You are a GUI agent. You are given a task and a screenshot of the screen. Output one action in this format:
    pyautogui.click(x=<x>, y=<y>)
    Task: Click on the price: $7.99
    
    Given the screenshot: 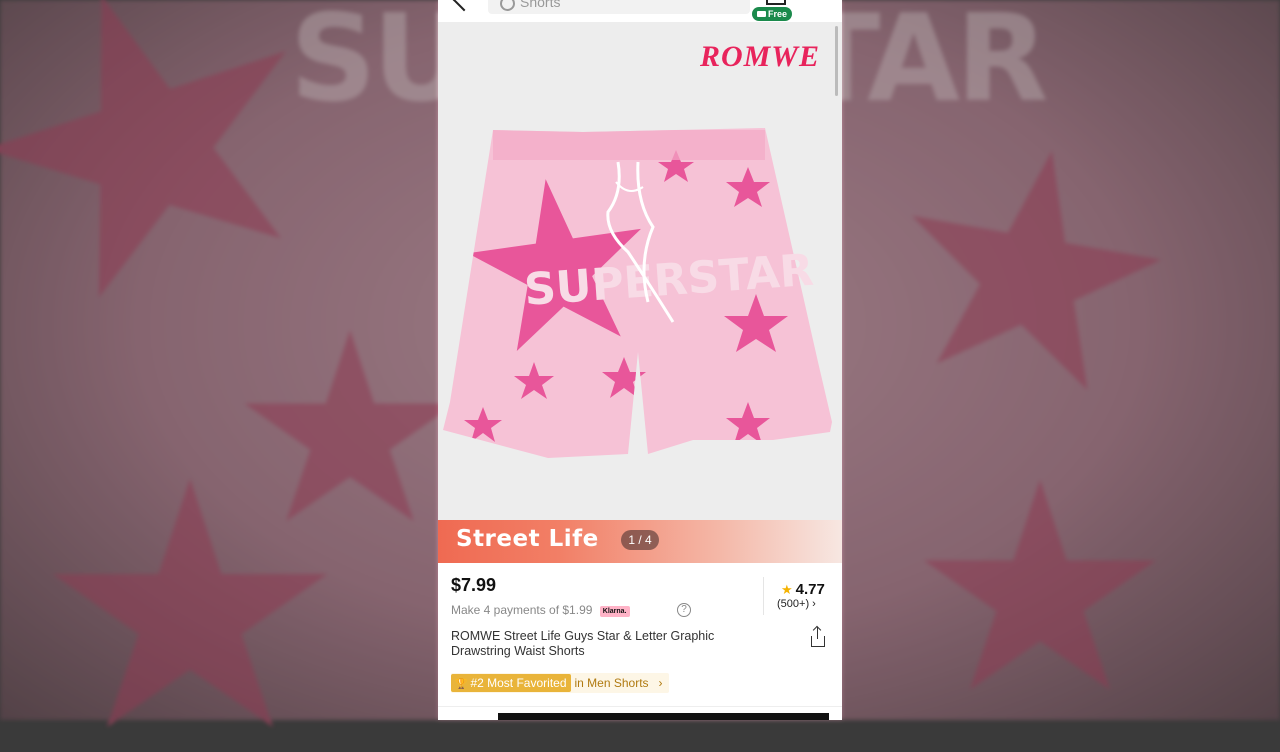 What is the action you would take?
    pyautogui.click(x=474, y=585)
    